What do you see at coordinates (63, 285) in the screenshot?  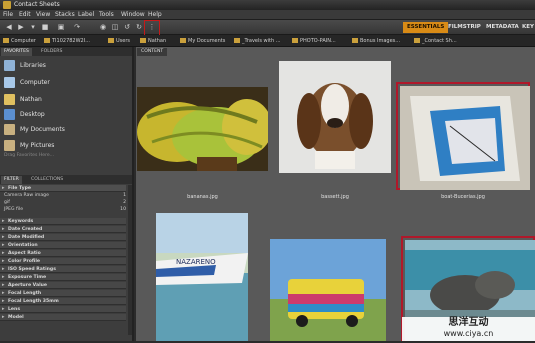 I see `filter-aperture-value: Aperture Value` at bounding box center [63, 285].